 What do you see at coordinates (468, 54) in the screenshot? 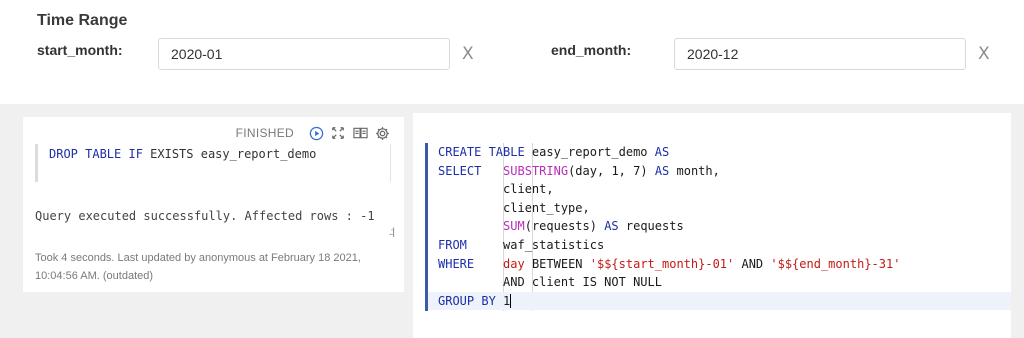
I see `start-month-clear-icon: X` at bounding box center [468, 54].